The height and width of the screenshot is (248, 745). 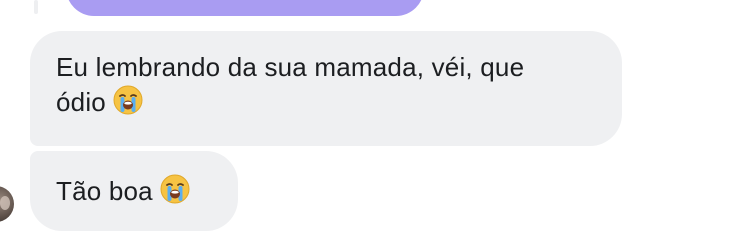 What do you see at coordinates (36, 7) in the screenshot?
I see `thread-divider` at bounding box center [36, 7].